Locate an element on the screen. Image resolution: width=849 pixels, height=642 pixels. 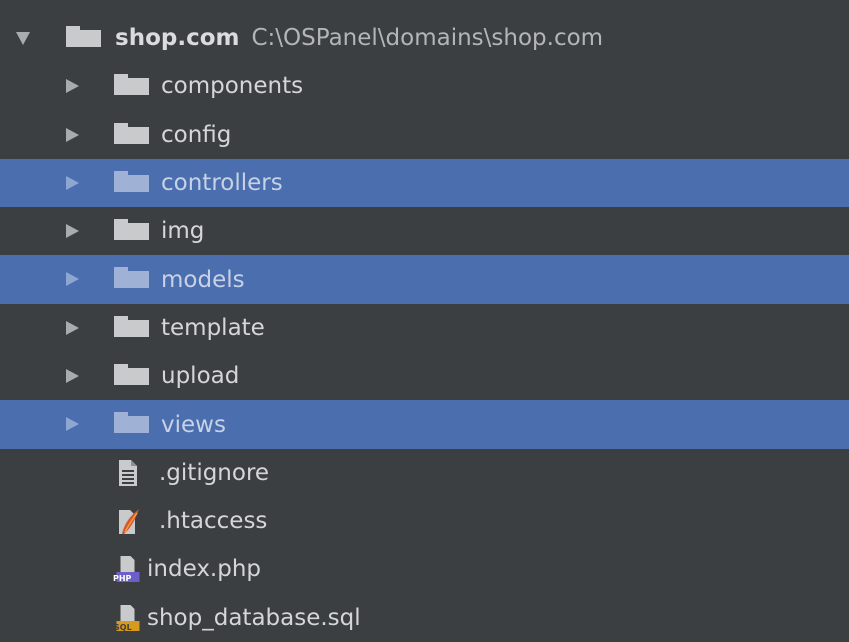
tree-file-gitignore: .gitignore is located at coordinates (424, 473).